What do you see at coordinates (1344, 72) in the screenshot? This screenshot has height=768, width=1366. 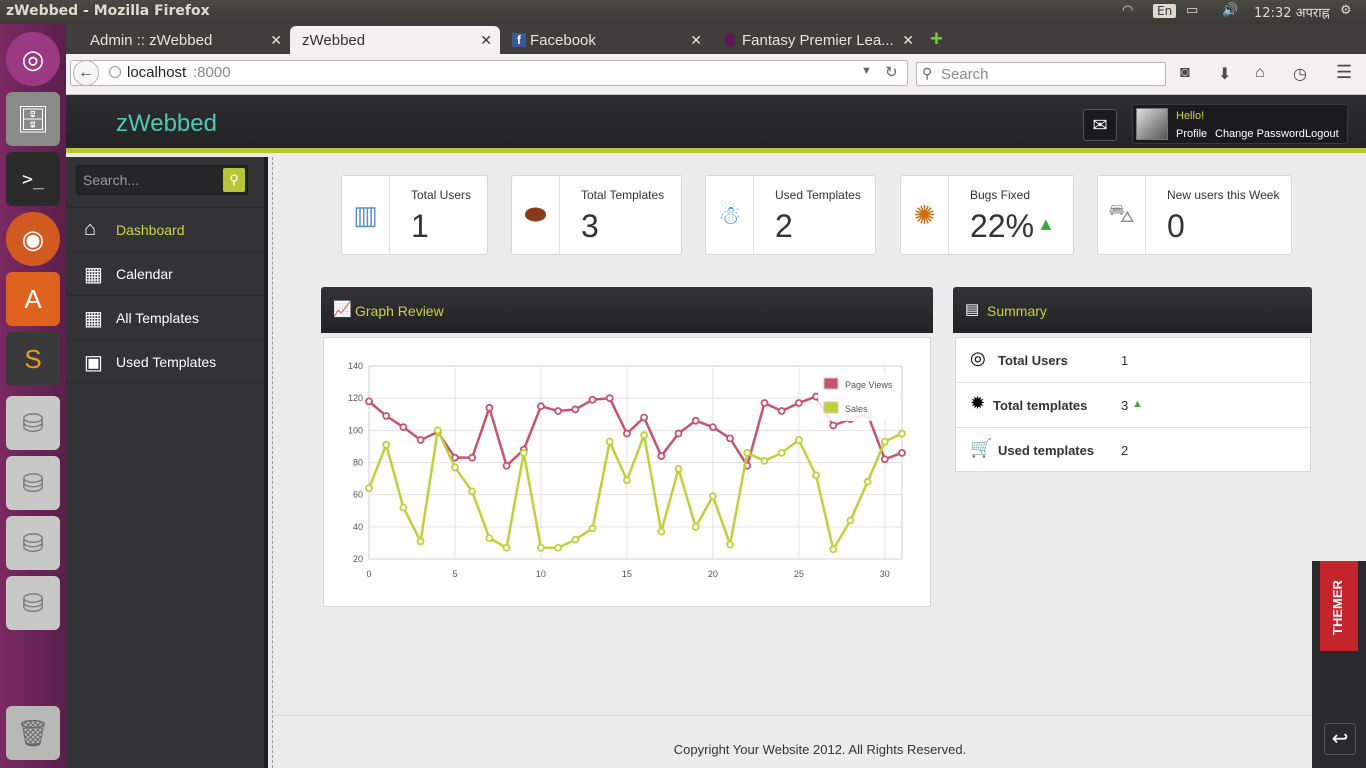 I see `menu-icon: ☰` at bounding box center [1344, 72].